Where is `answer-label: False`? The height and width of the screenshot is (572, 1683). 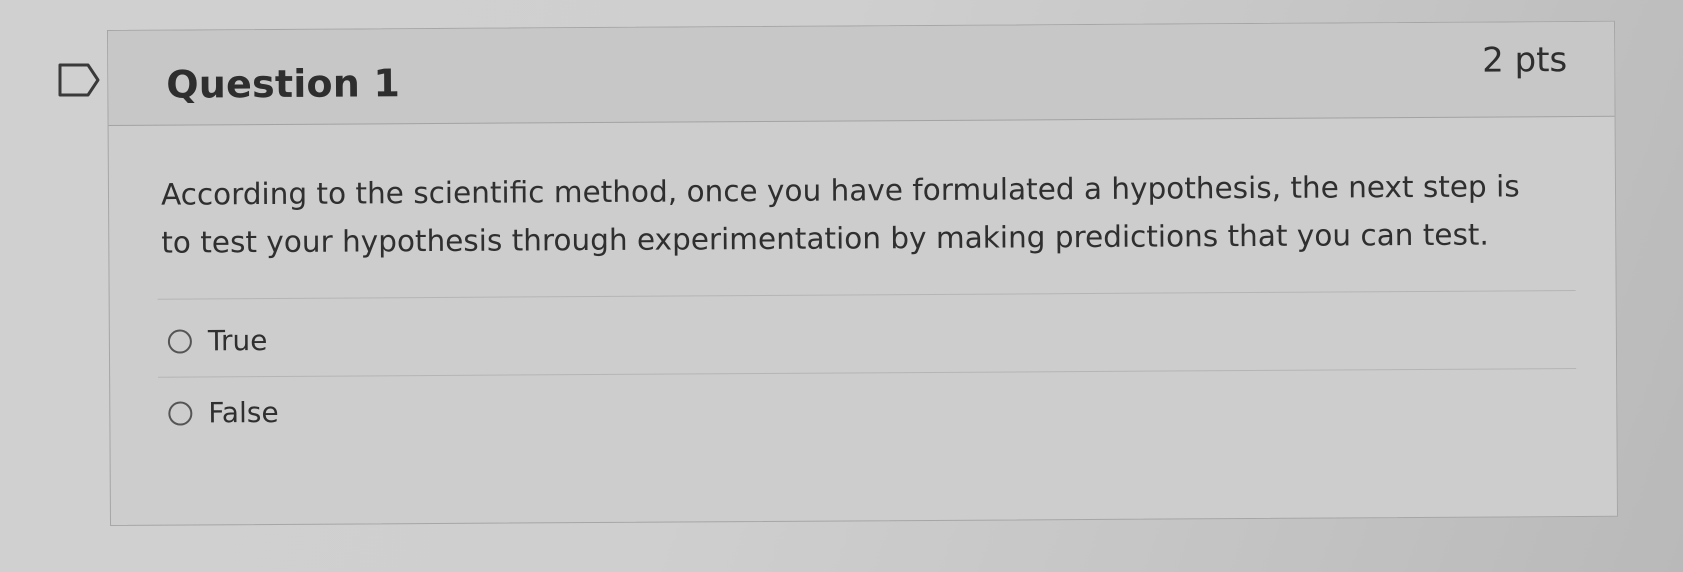 answer-label: False is located at coordinates (243, 412).